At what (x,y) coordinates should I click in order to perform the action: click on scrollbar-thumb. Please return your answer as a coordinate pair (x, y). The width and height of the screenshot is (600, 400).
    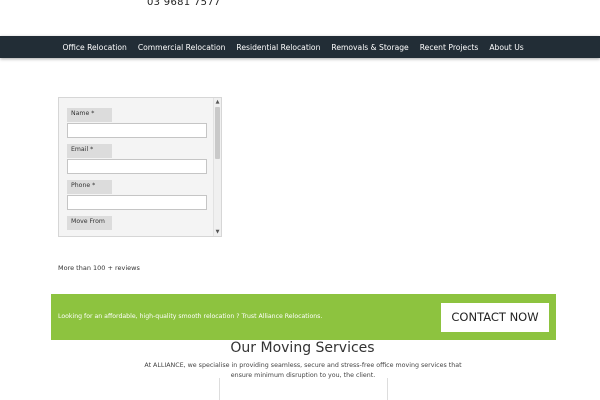
    Looking at the image, I should click on (217, 133).